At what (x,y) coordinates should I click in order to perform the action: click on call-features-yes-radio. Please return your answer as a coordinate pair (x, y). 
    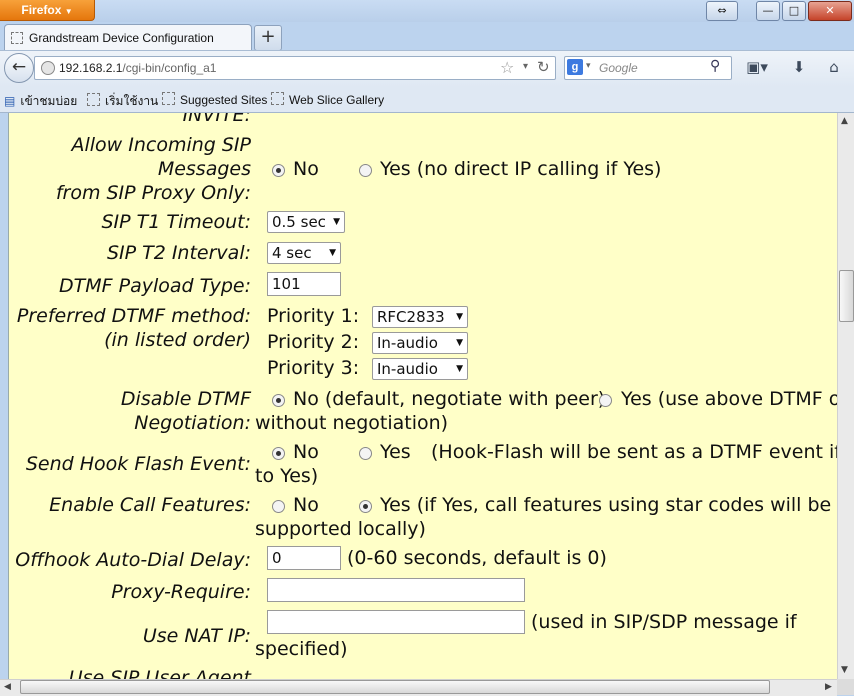
    Looking at the image, I should click on (365, 506).